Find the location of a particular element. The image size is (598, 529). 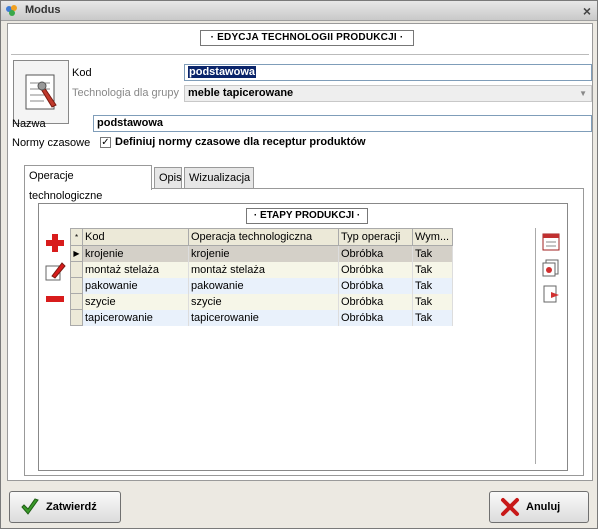

cancel-label: Anuluj is located at coordinates (543, 507).